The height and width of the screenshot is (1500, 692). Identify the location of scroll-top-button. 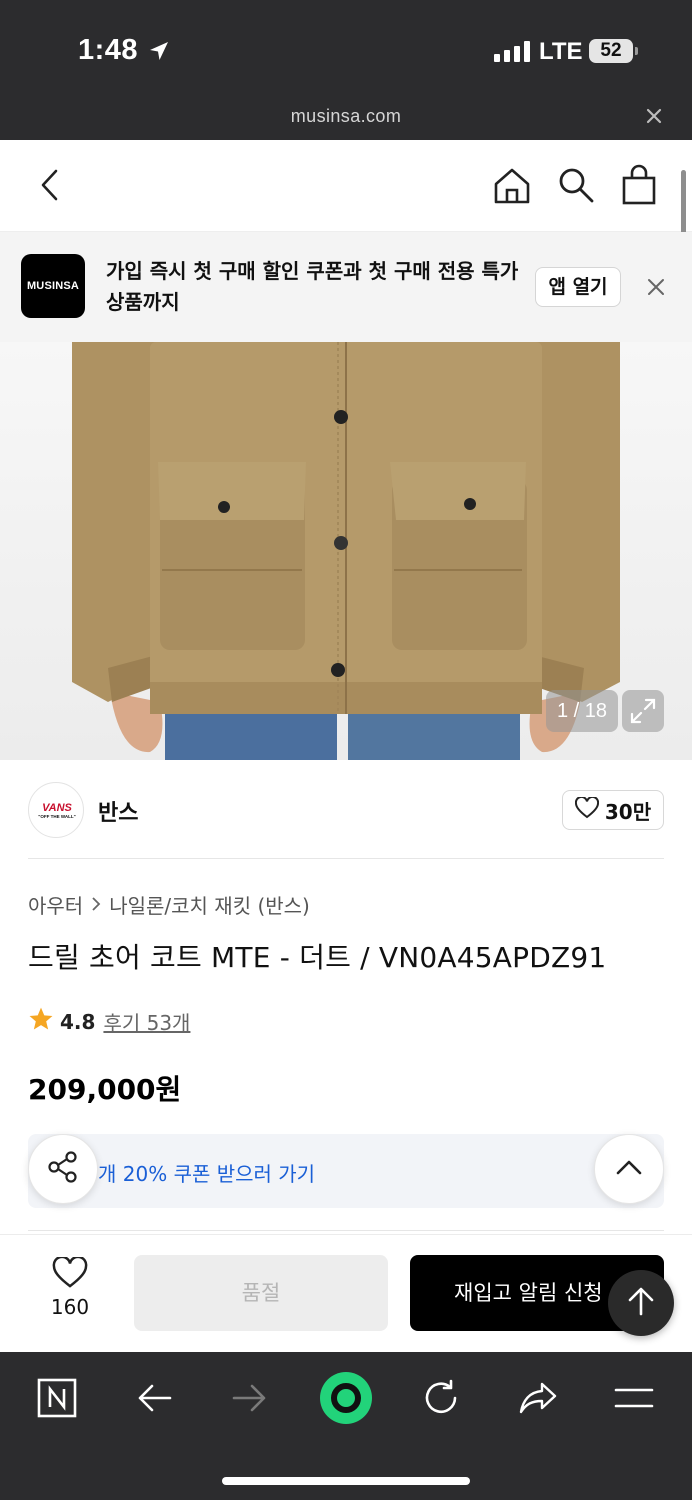
(641, 1303).